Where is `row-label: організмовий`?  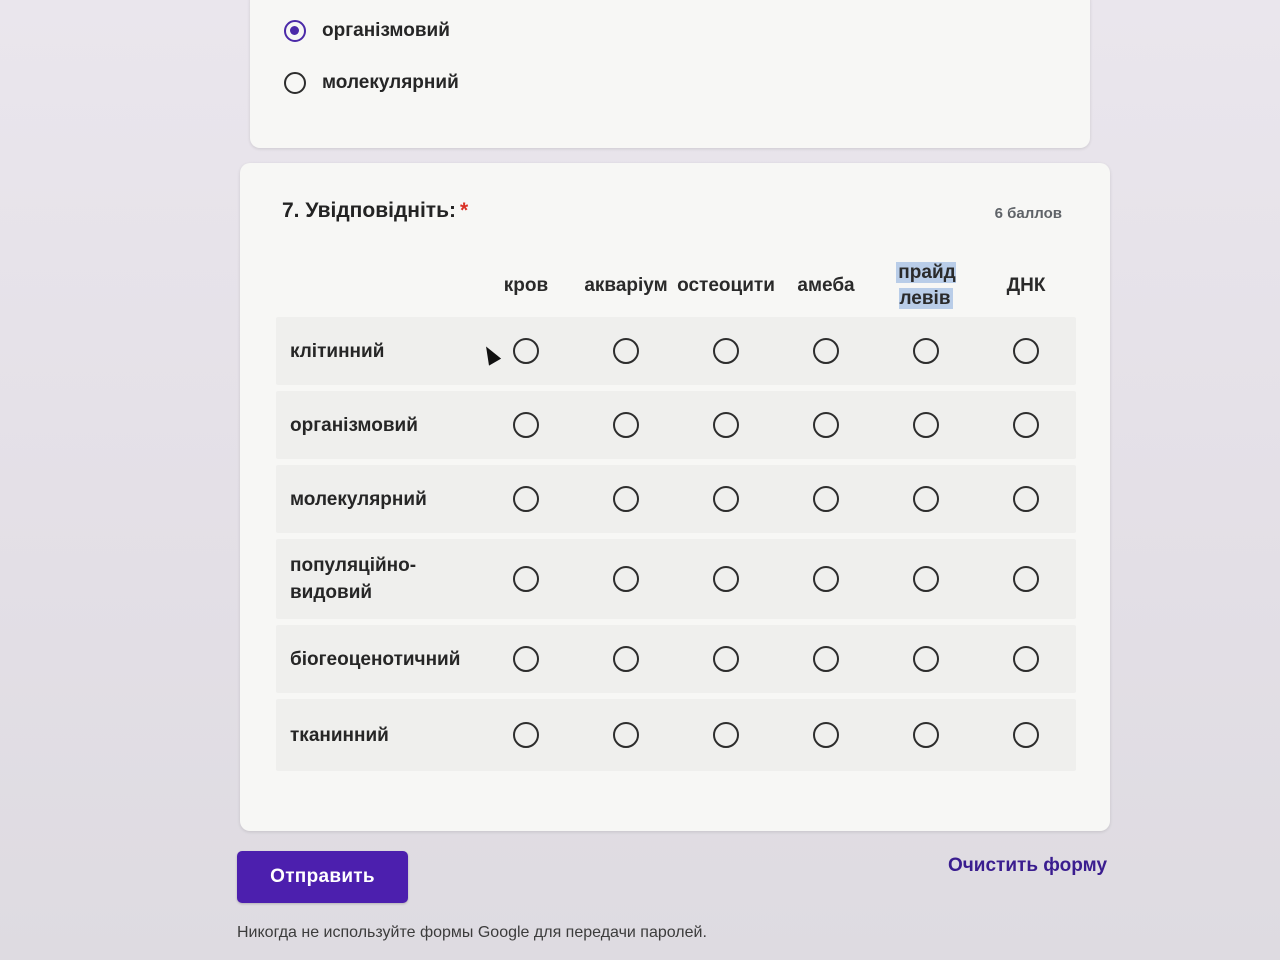 row-label: організмовий is located at coordinates (354, 425).